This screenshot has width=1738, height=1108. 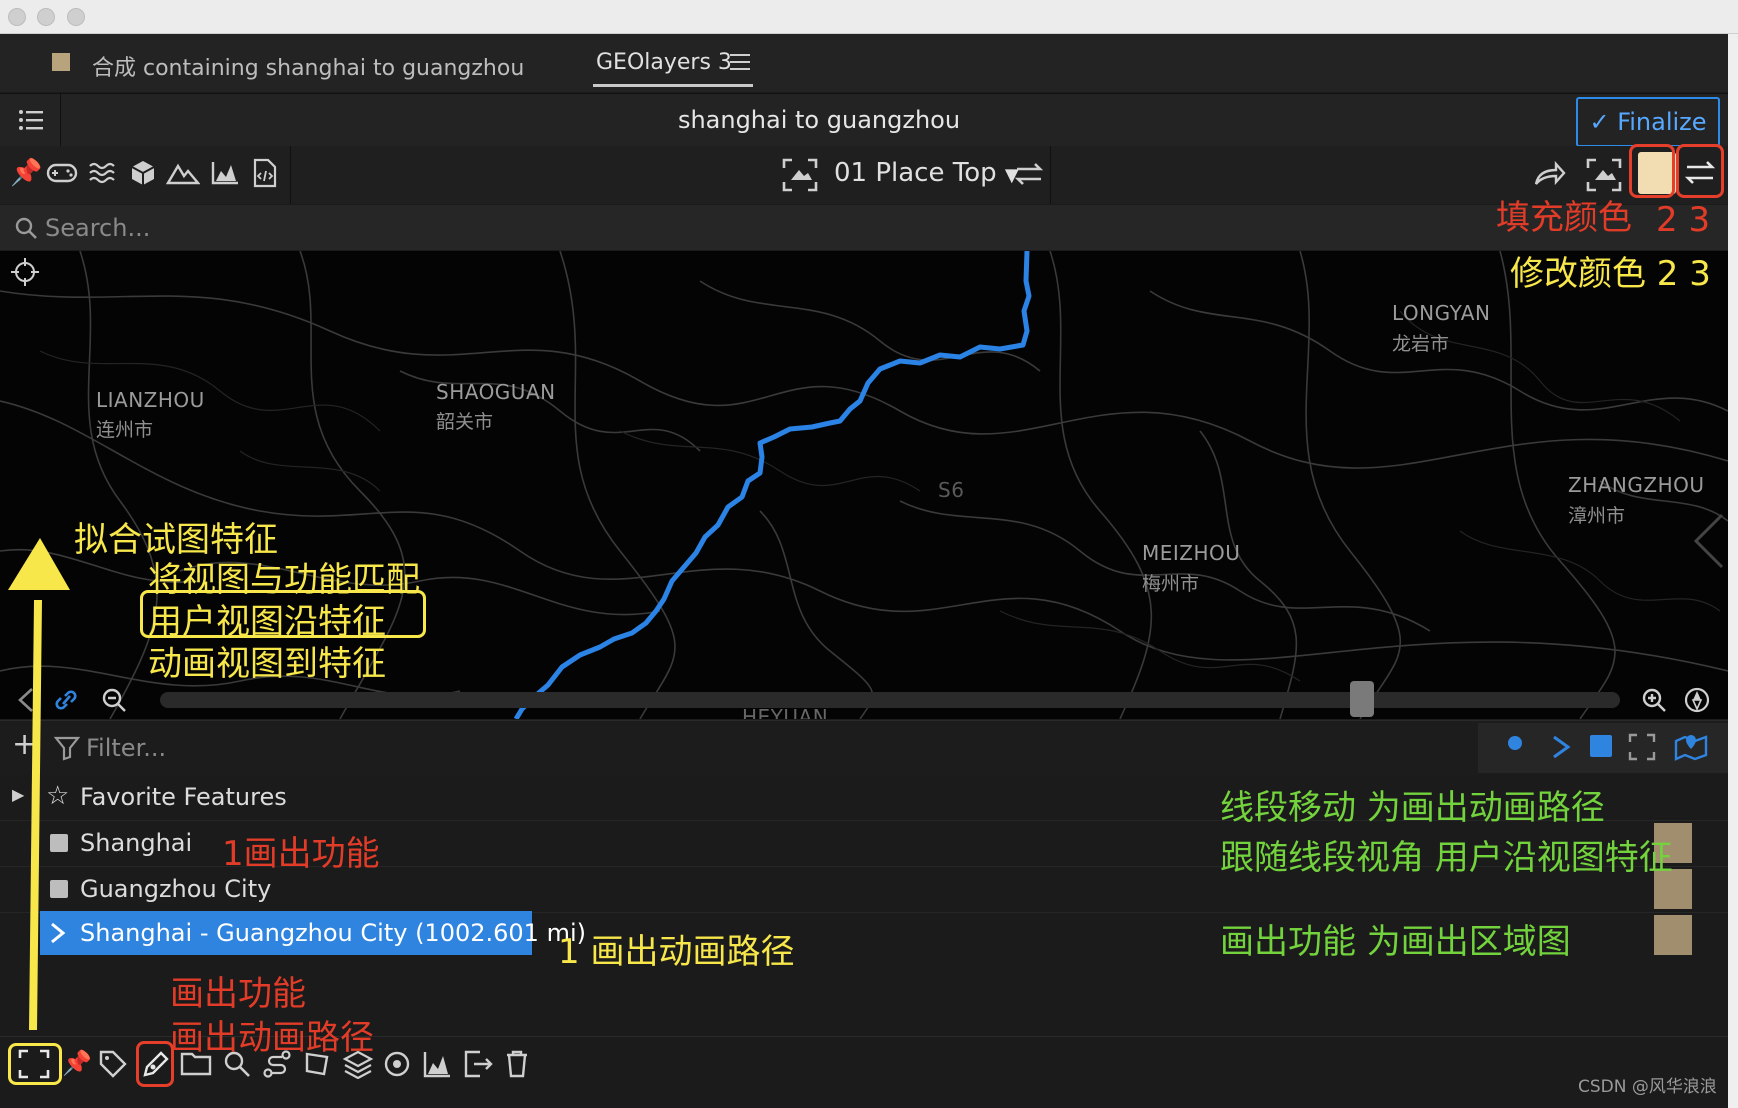 What do you see at coordinates (1029, 174) in the screenshot?
I see `swap-icon` at bounding box center [1029, 174].